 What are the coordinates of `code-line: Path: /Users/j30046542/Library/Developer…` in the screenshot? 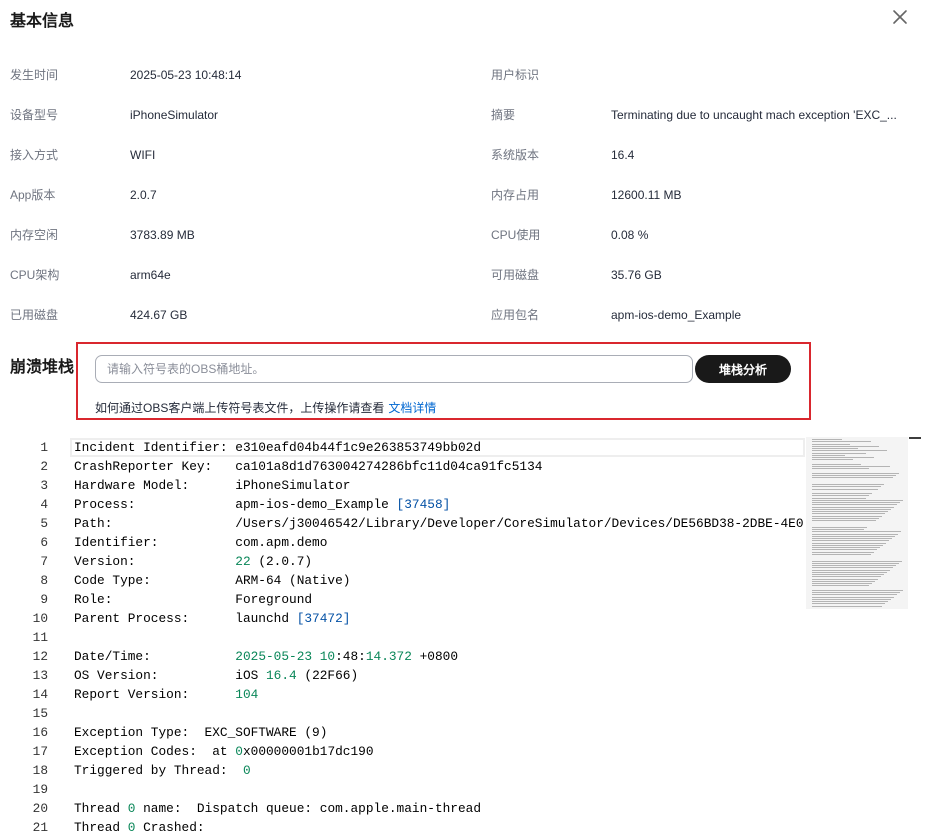 It's located at (439, 523).